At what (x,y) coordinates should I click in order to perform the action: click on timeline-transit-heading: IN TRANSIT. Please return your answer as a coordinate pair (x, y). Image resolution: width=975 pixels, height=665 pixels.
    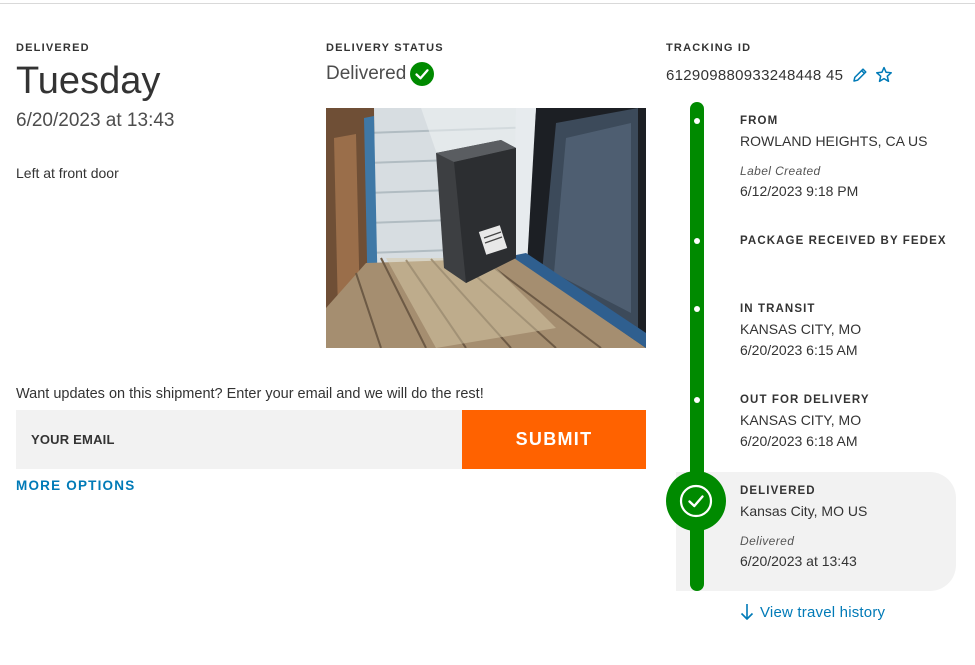
    Looking at the image, I should click on (778, 309).